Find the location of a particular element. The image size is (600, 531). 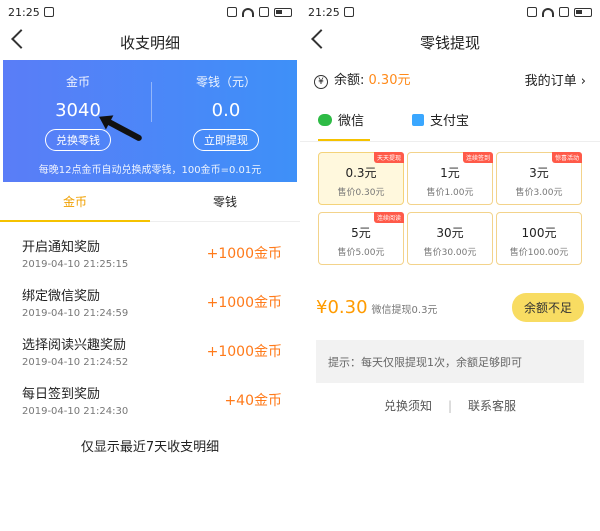

orders-link: 我的订单 › is located at coordinates (555, 79).